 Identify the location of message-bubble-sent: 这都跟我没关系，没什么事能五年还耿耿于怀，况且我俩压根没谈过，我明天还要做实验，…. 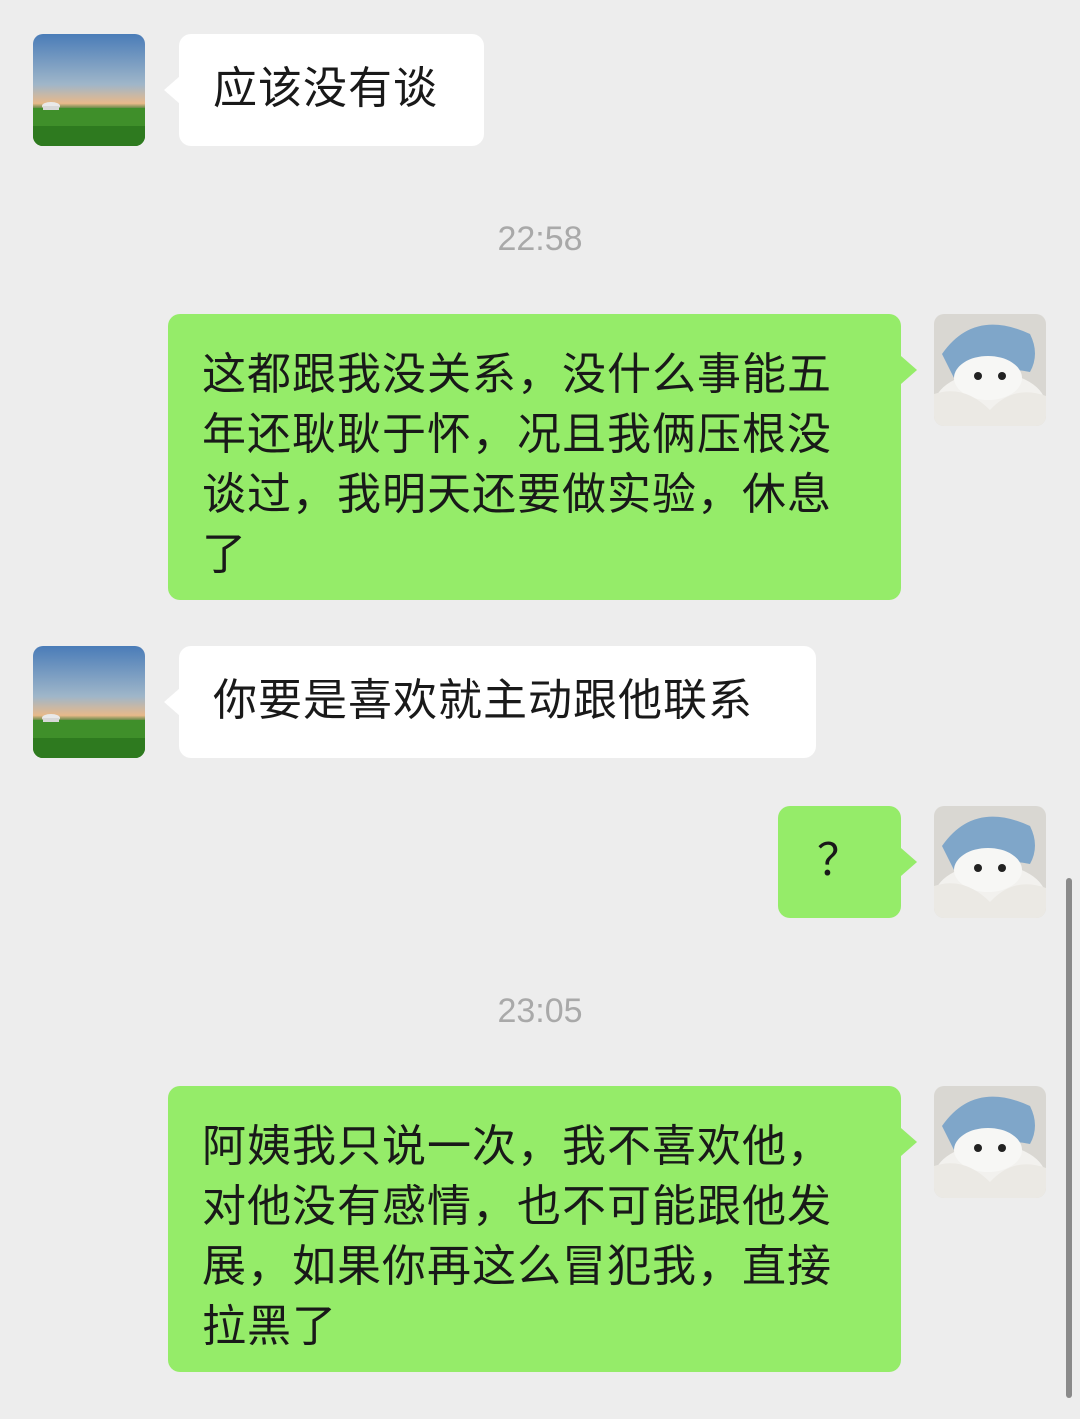
(534, 457).